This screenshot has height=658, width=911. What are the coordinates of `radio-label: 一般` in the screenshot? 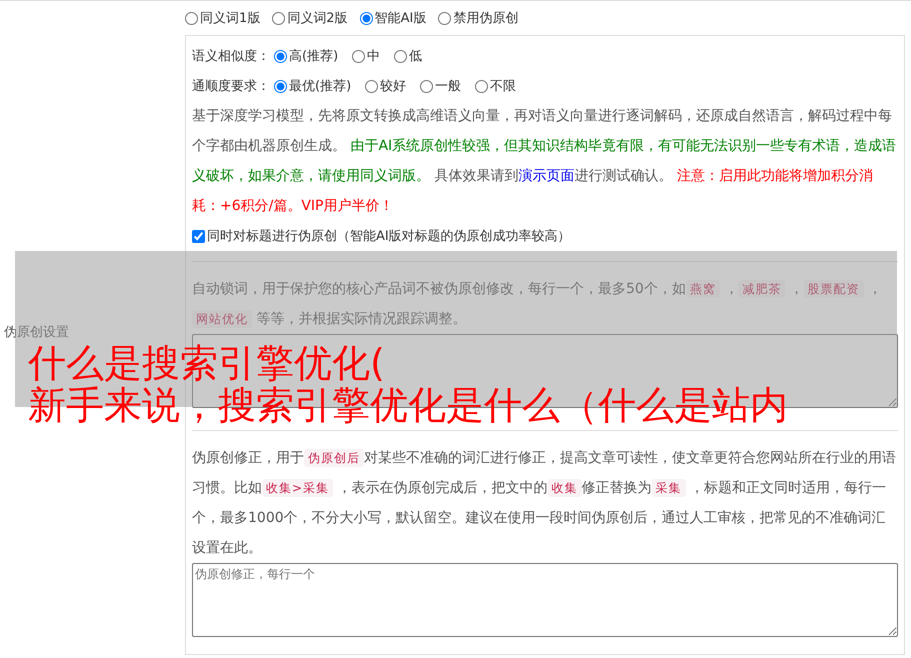 It's located at (448, 86).